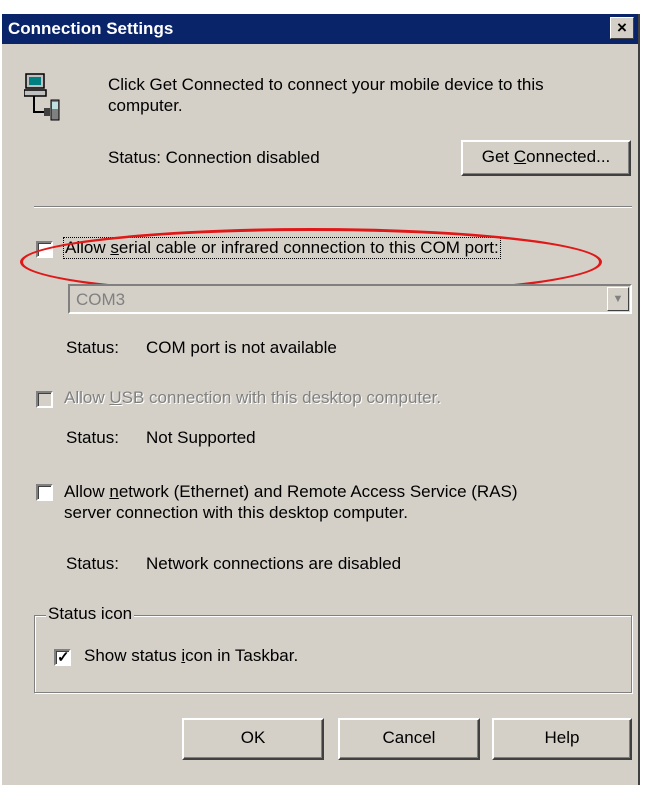 The height and width of the screenshot is (785, 652). I want to click on com-port-status-label: Status:, so click(92, 347).